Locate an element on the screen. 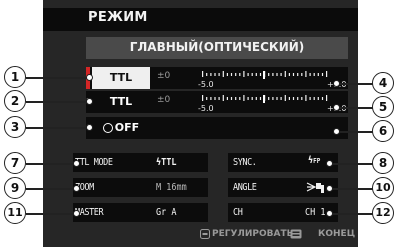  callout-3: 3 is located at coordinates (15, 127).